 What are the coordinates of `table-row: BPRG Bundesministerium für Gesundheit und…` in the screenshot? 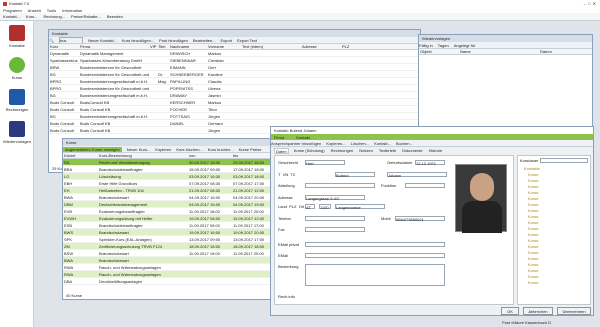 It's located at (234, 88).